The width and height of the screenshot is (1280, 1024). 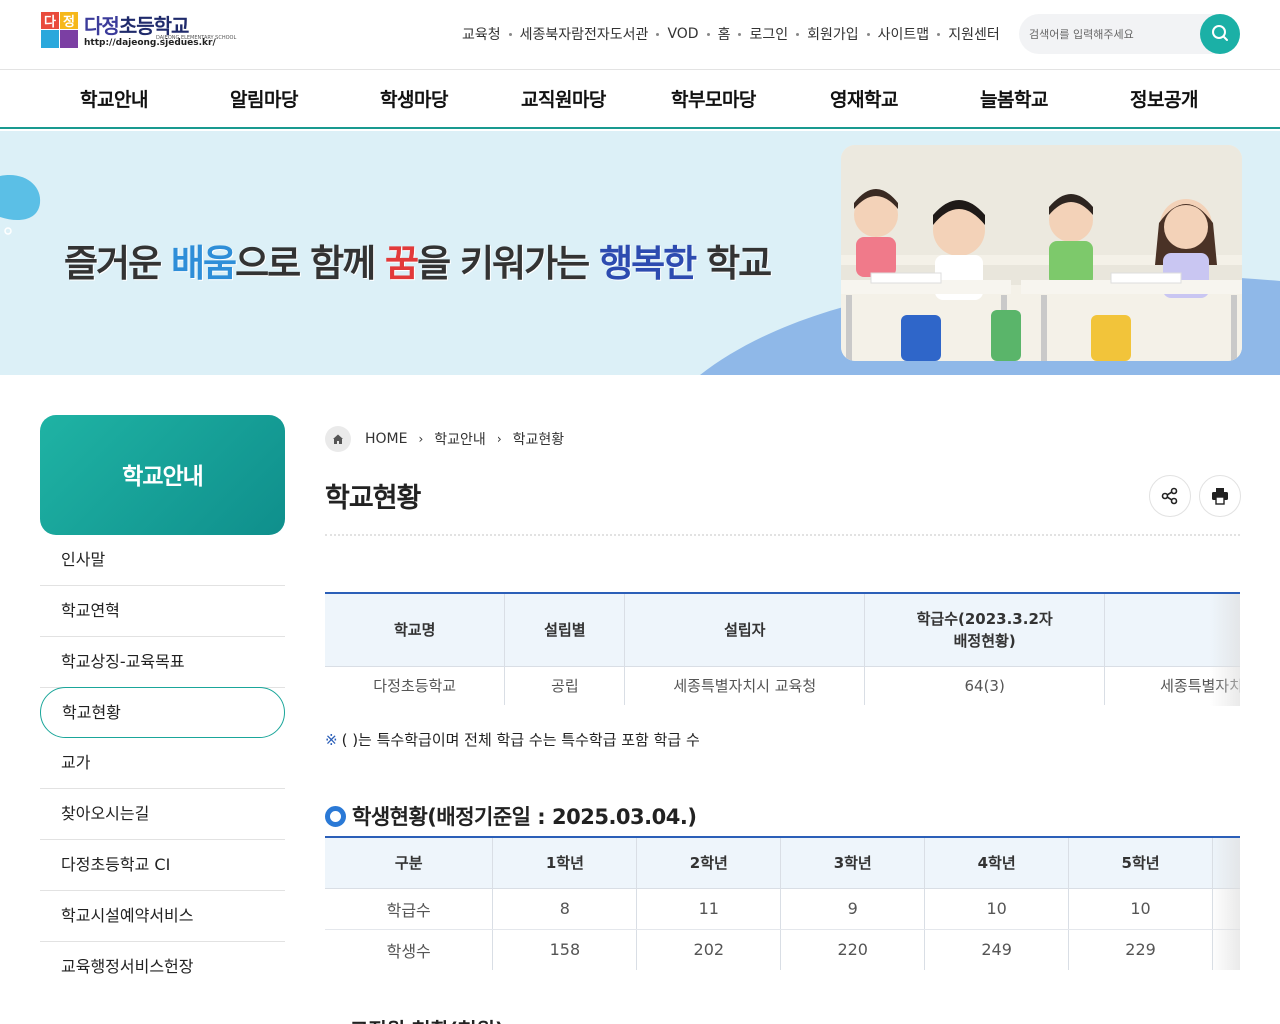 I want to click on share-button, so click(x=1170, y=496).